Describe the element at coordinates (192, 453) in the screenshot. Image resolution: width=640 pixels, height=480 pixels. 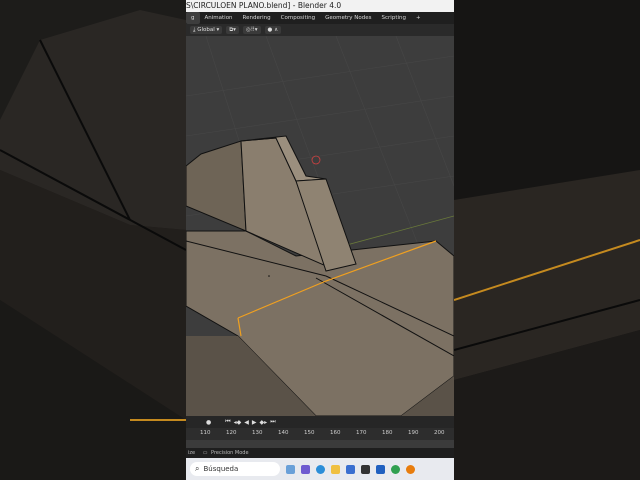
I see `status-left-text: ize` at that location.